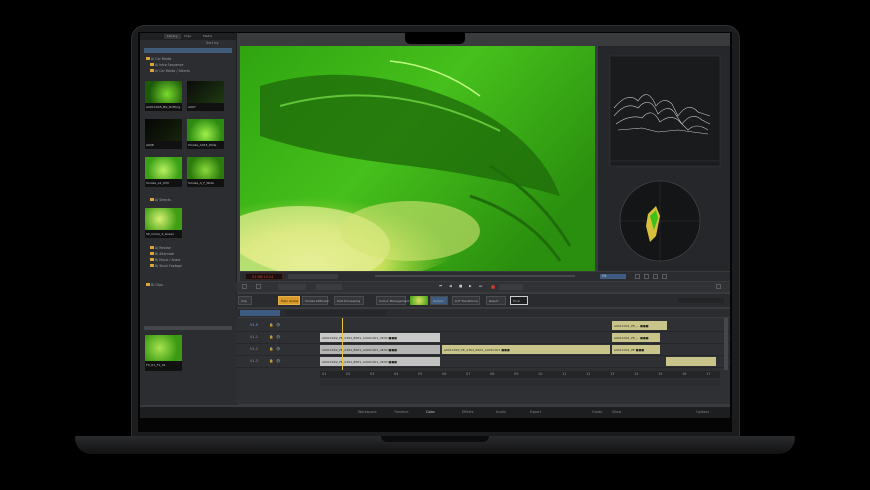 The width and height of the screenshot is (870, 490). Describe the element at coordinates (493, 287) in the screenshot. I see `record-icon` at that location.